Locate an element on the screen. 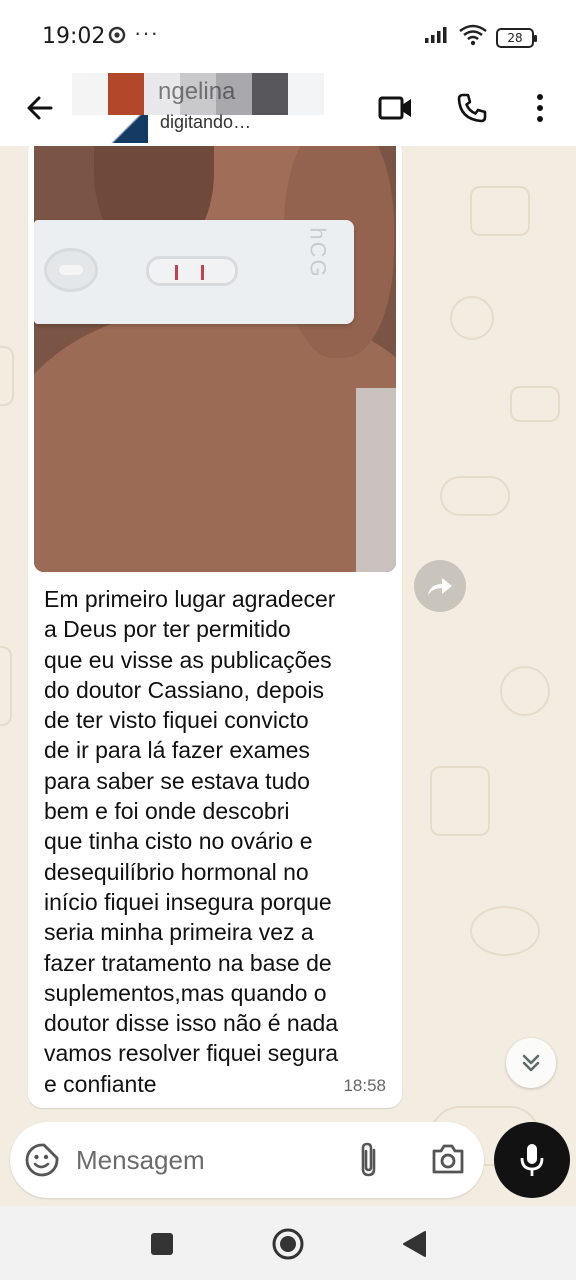  message-line: vamos resolver fiquei segura is located at coordinates (191, 1053).